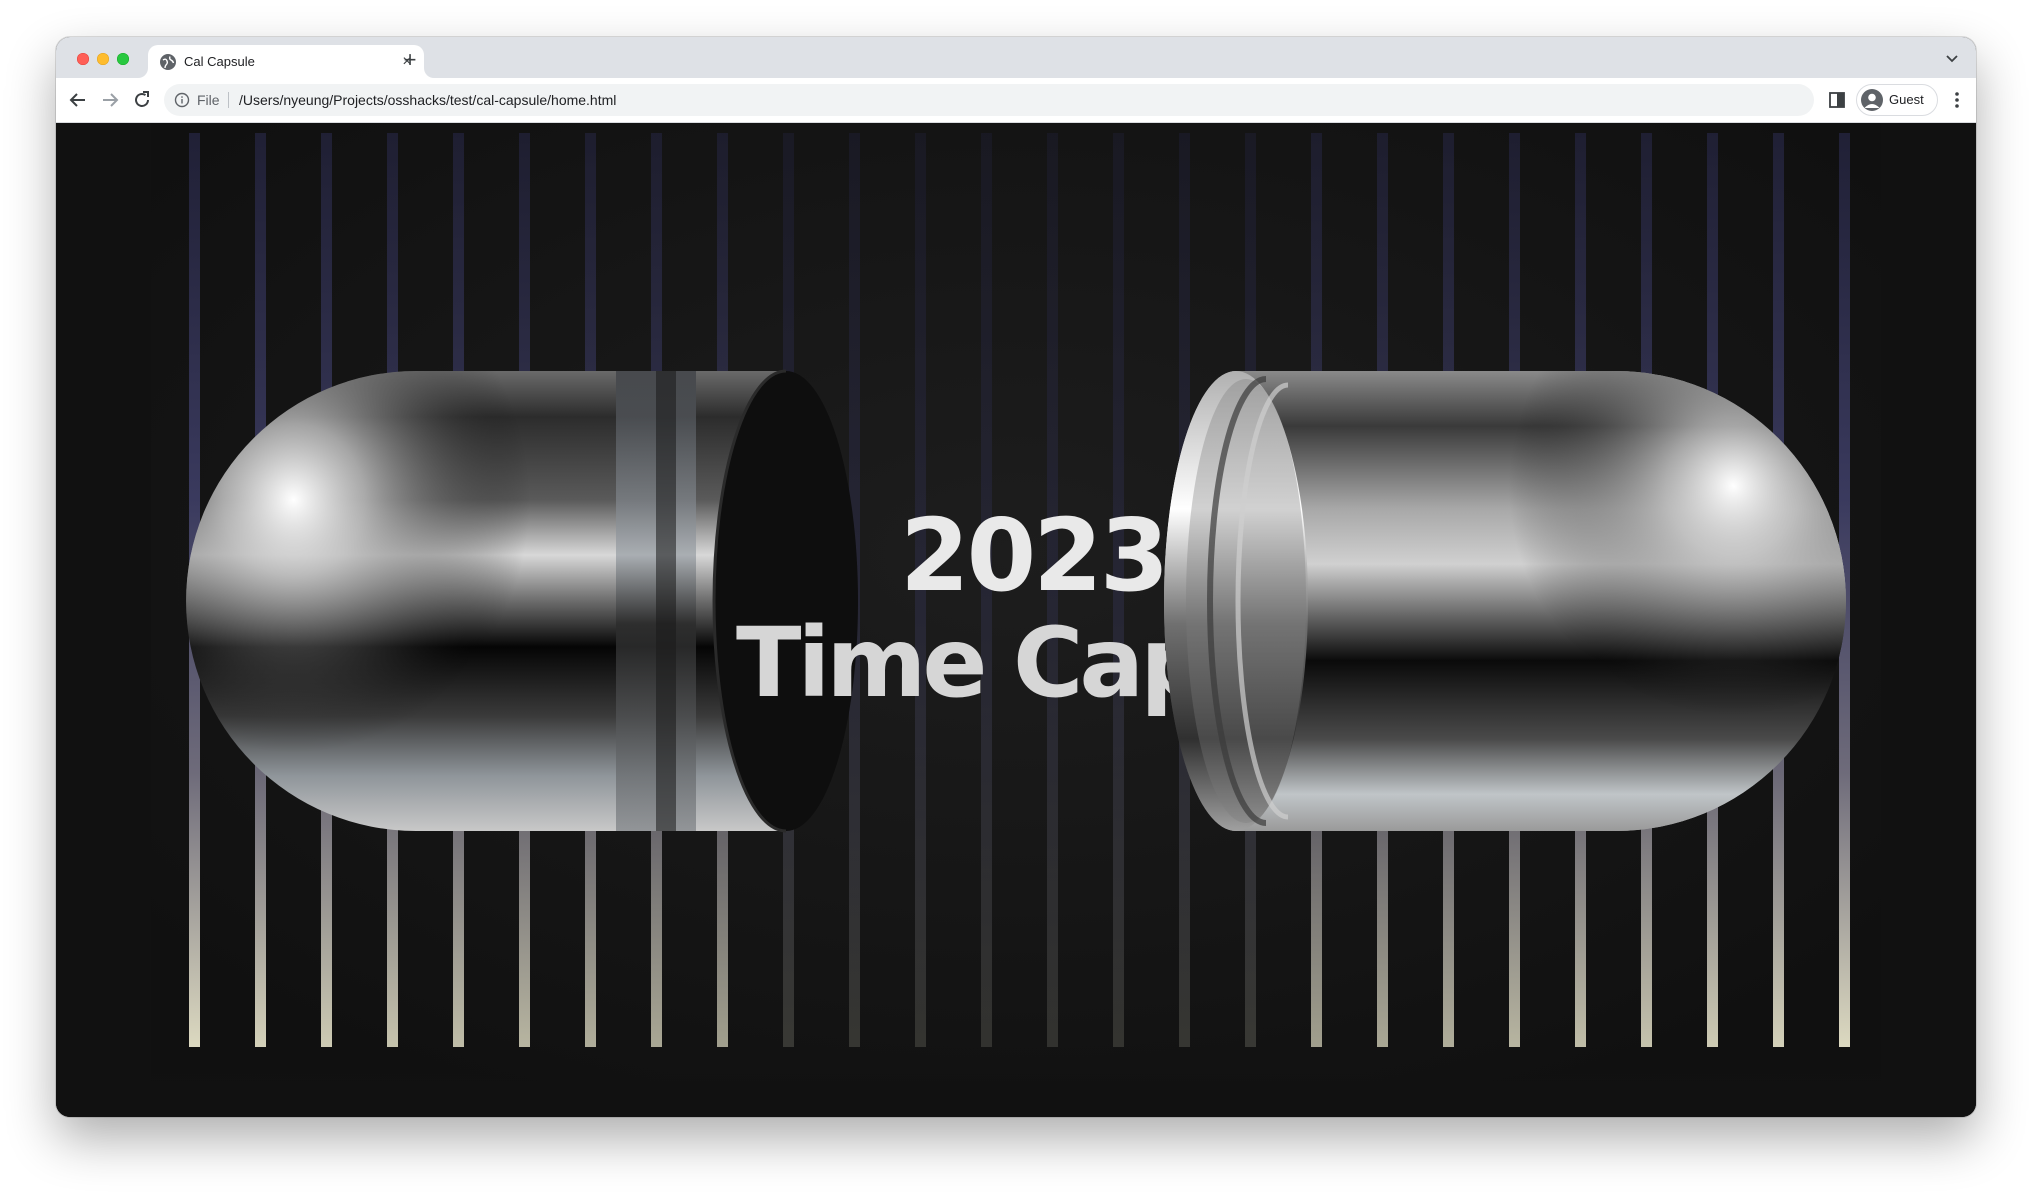 The width and height of the screenshot is (2032, 1192). What do you see at coordinates (168, 62) in the screenshot?
I see `globe-icon` at bounding box center [168, 62].